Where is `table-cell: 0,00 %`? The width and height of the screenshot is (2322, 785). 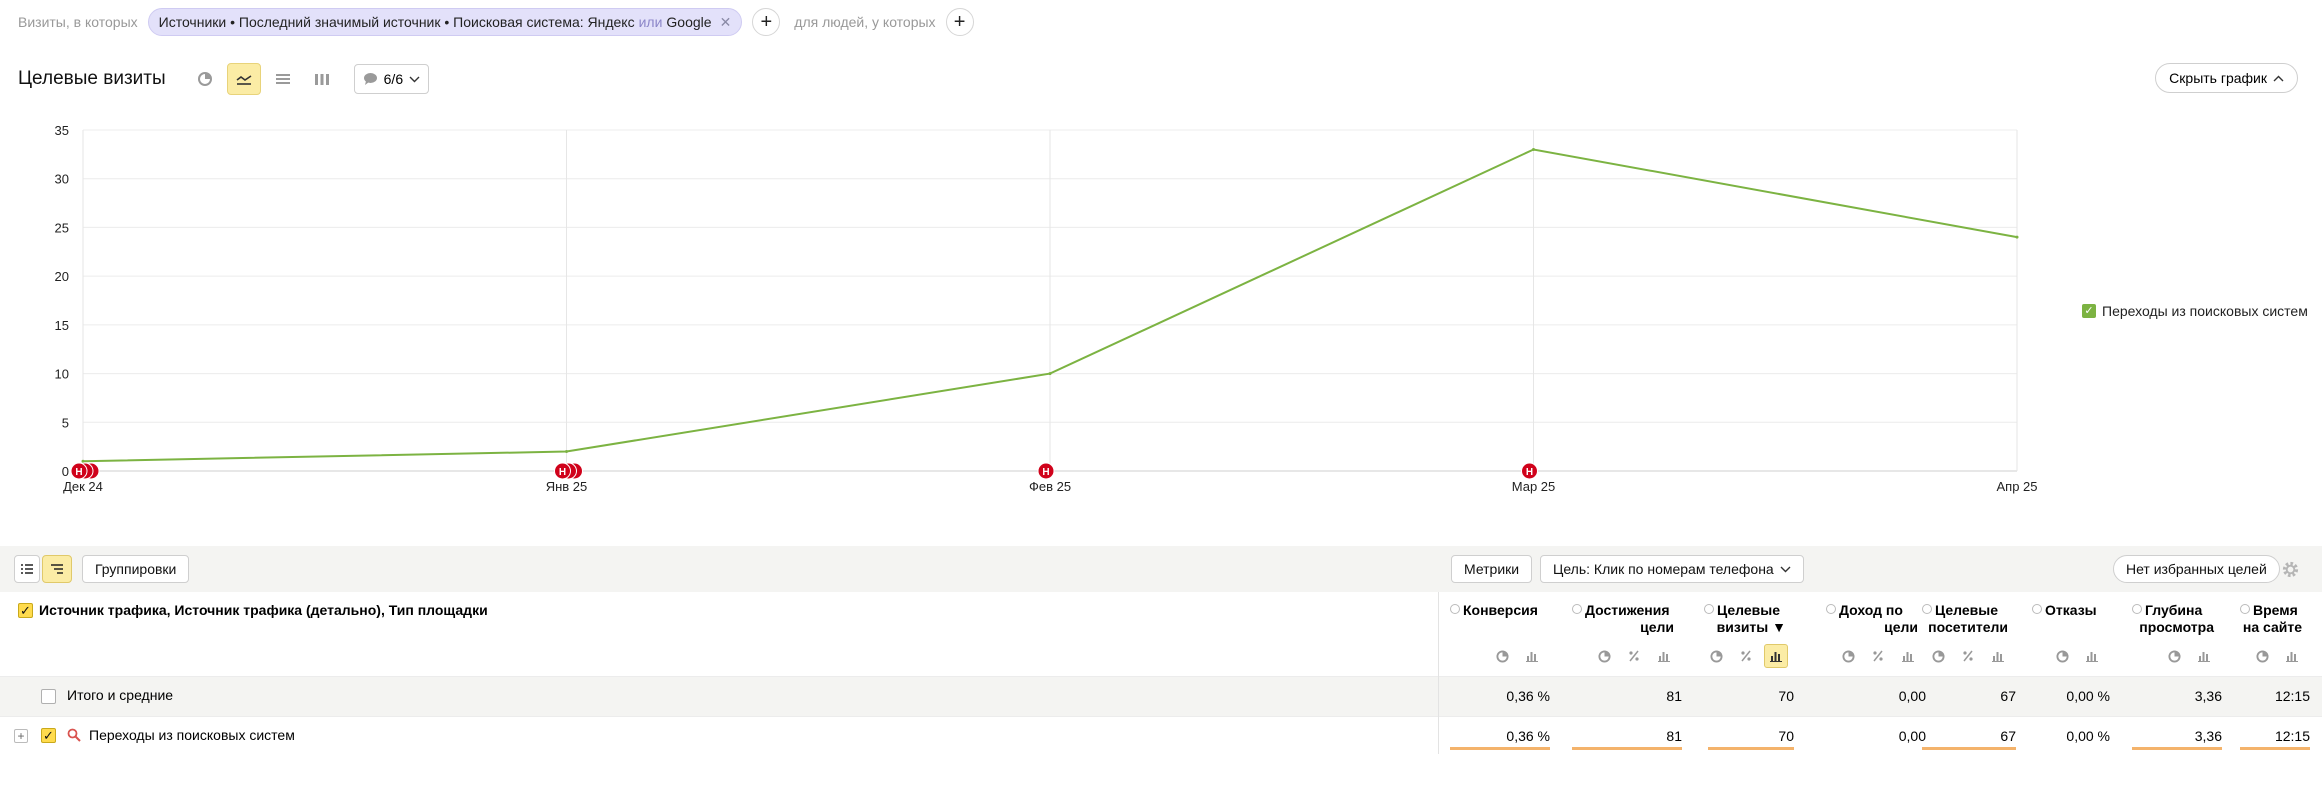 table-cell: 0,00 % is located at coordinates (2088, 696).